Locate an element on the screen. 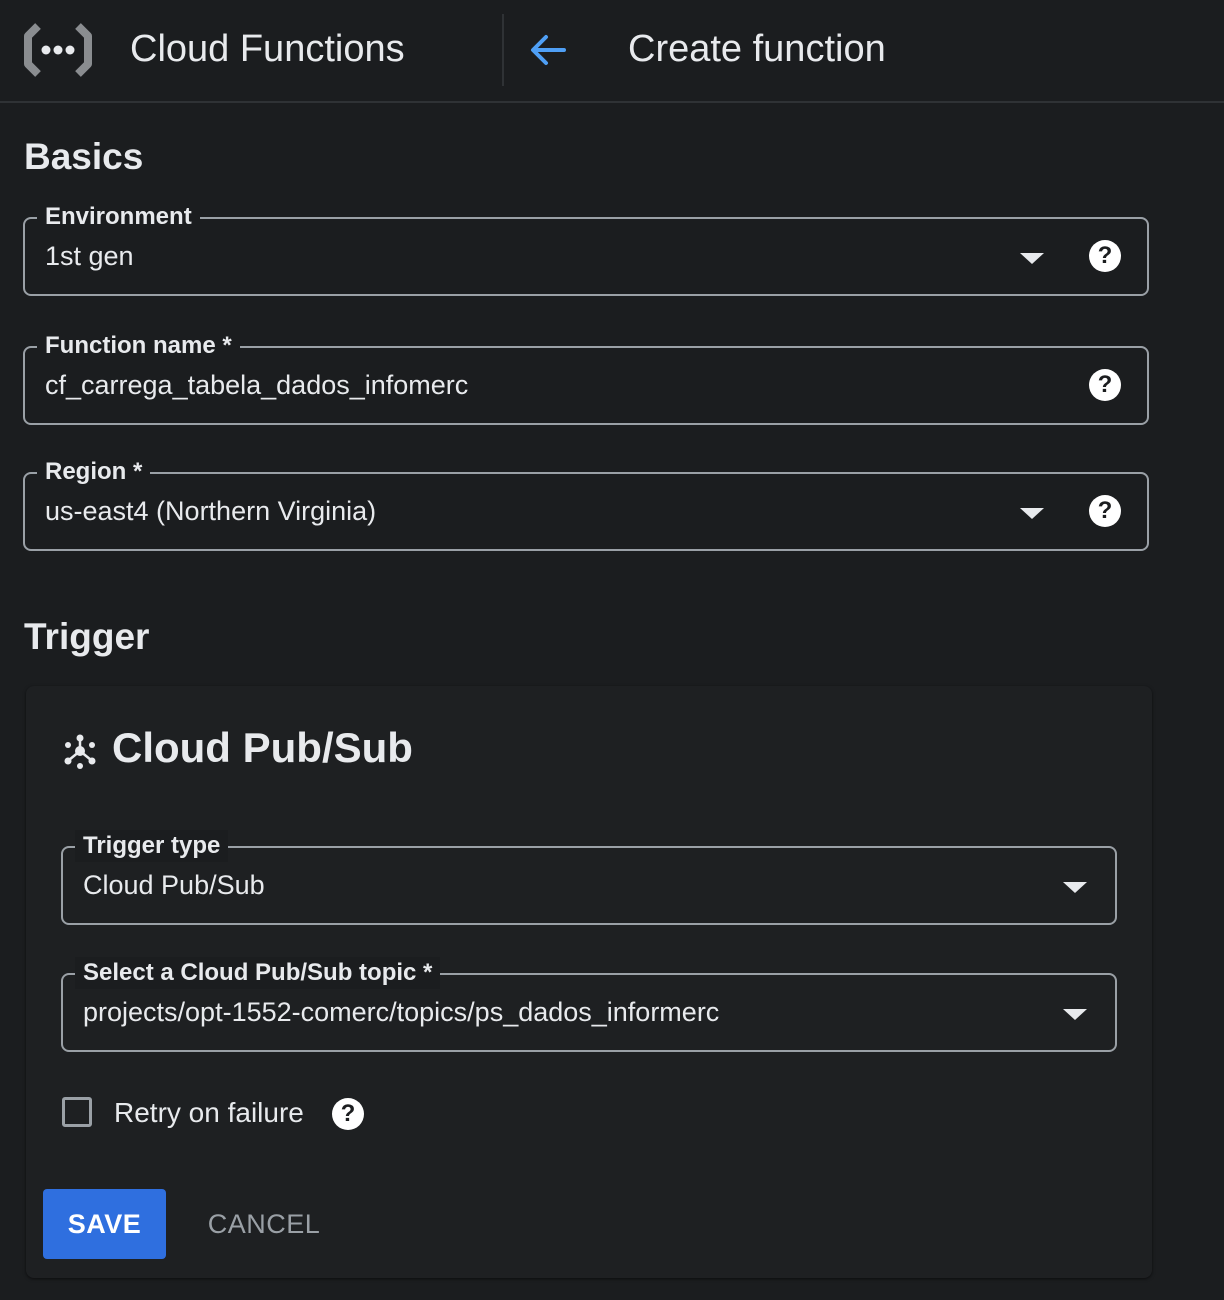 The height and width of the screenshot is (1300, 1224). page-title: Create function is located at coordinates (757, 49).